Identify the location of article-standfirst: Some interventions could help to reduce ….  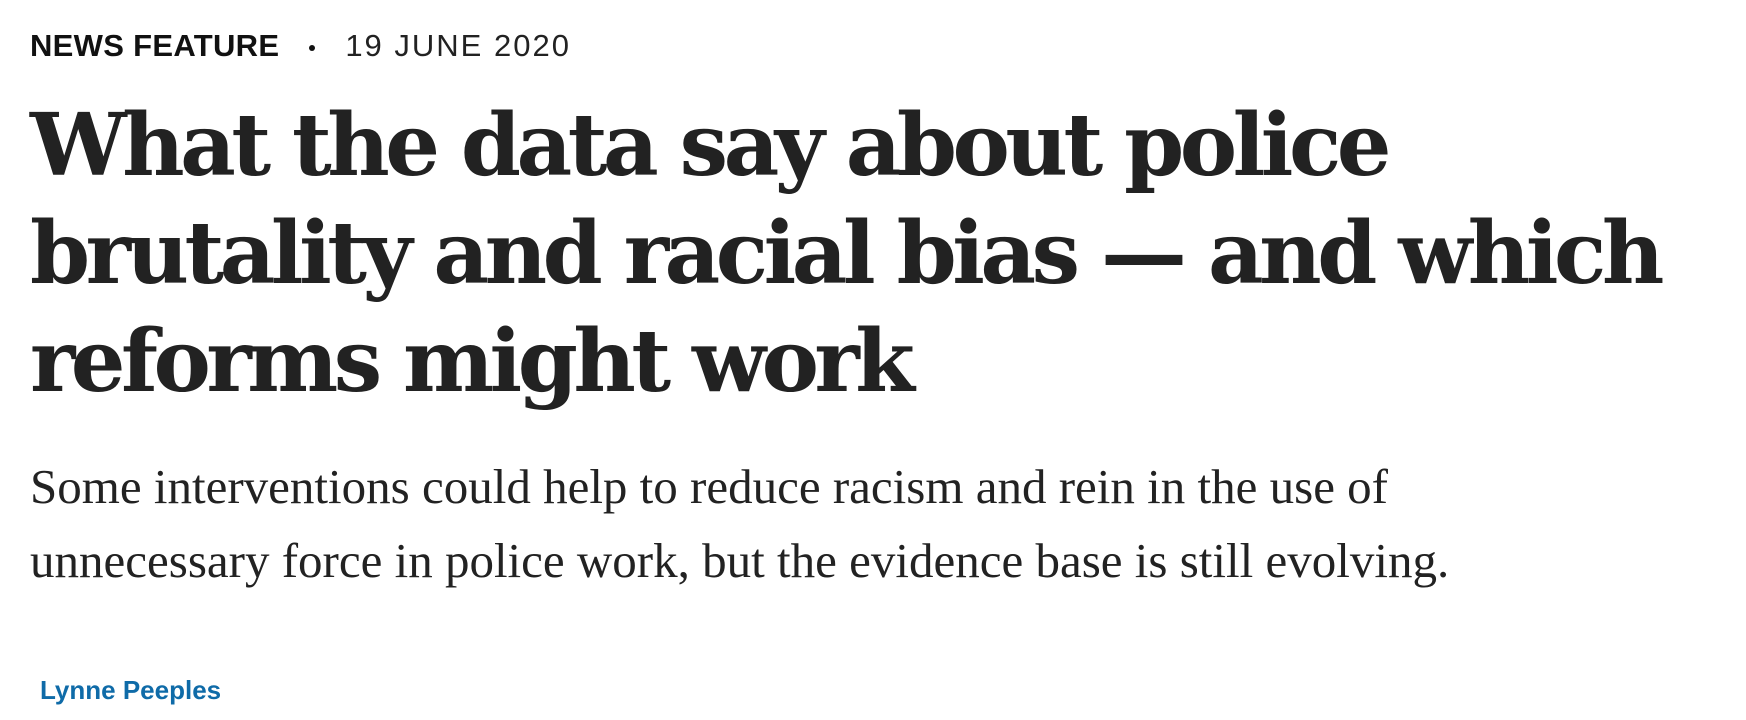
(740, 523).